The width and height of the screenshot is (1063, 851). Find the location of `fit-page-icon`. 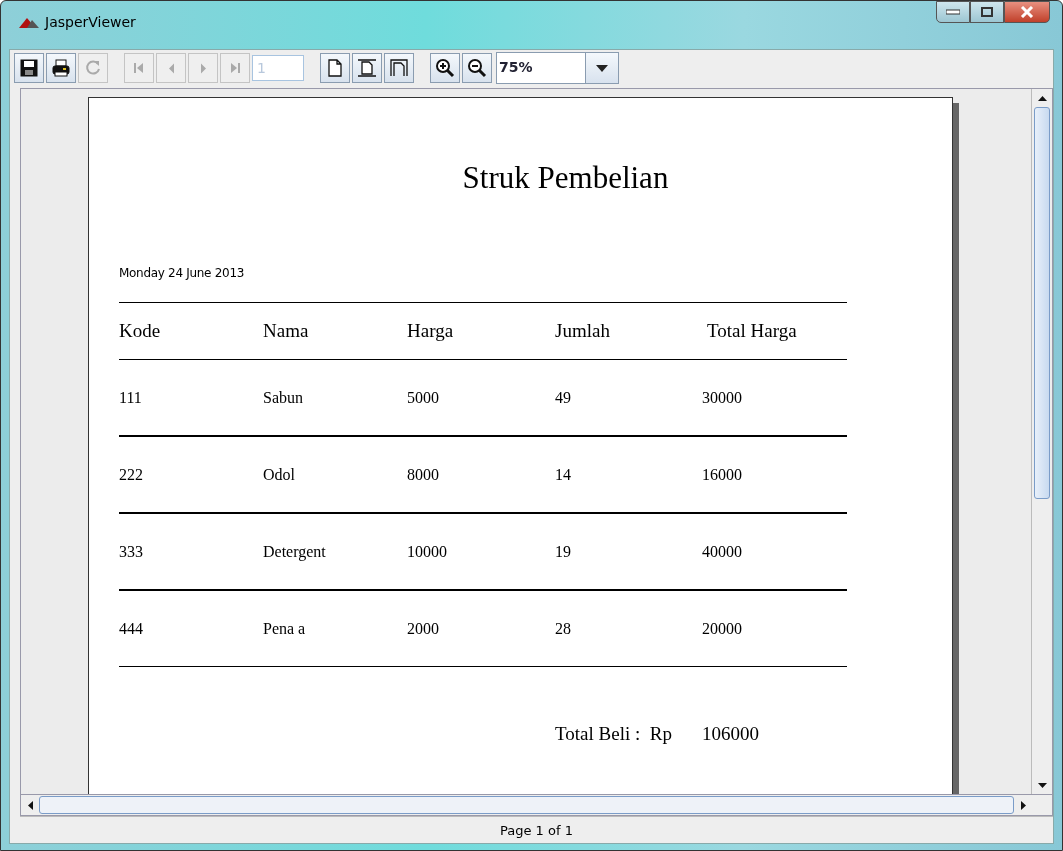

fit-page-icon is located at coordinates (367, 68).